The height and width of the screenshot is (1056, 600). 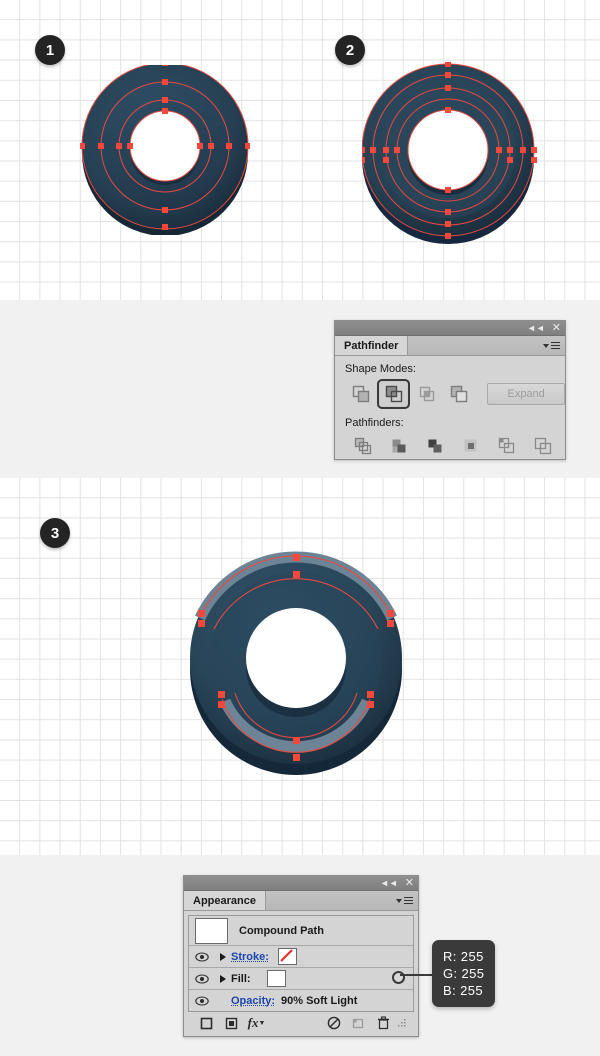 I want to click on tab-pathfinder: Pathfinder, so click(x=372, y=345).